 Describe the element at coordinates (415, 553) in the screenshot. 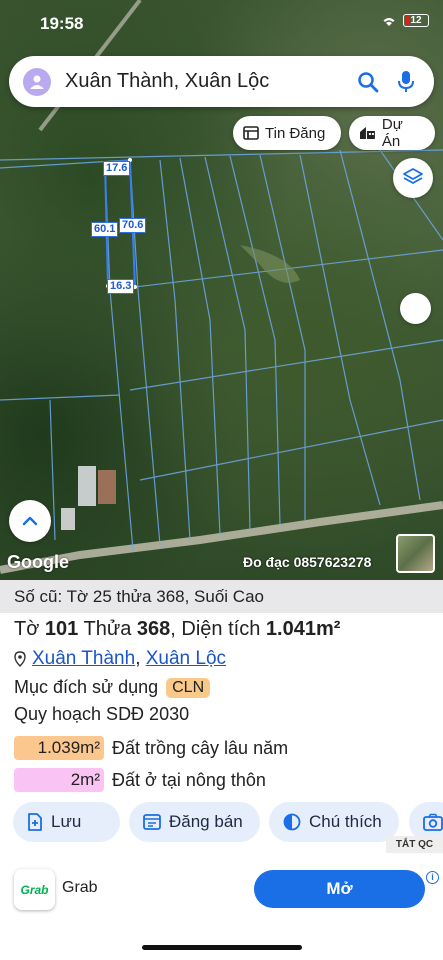

I see `street-view-thumbnail` at that location.